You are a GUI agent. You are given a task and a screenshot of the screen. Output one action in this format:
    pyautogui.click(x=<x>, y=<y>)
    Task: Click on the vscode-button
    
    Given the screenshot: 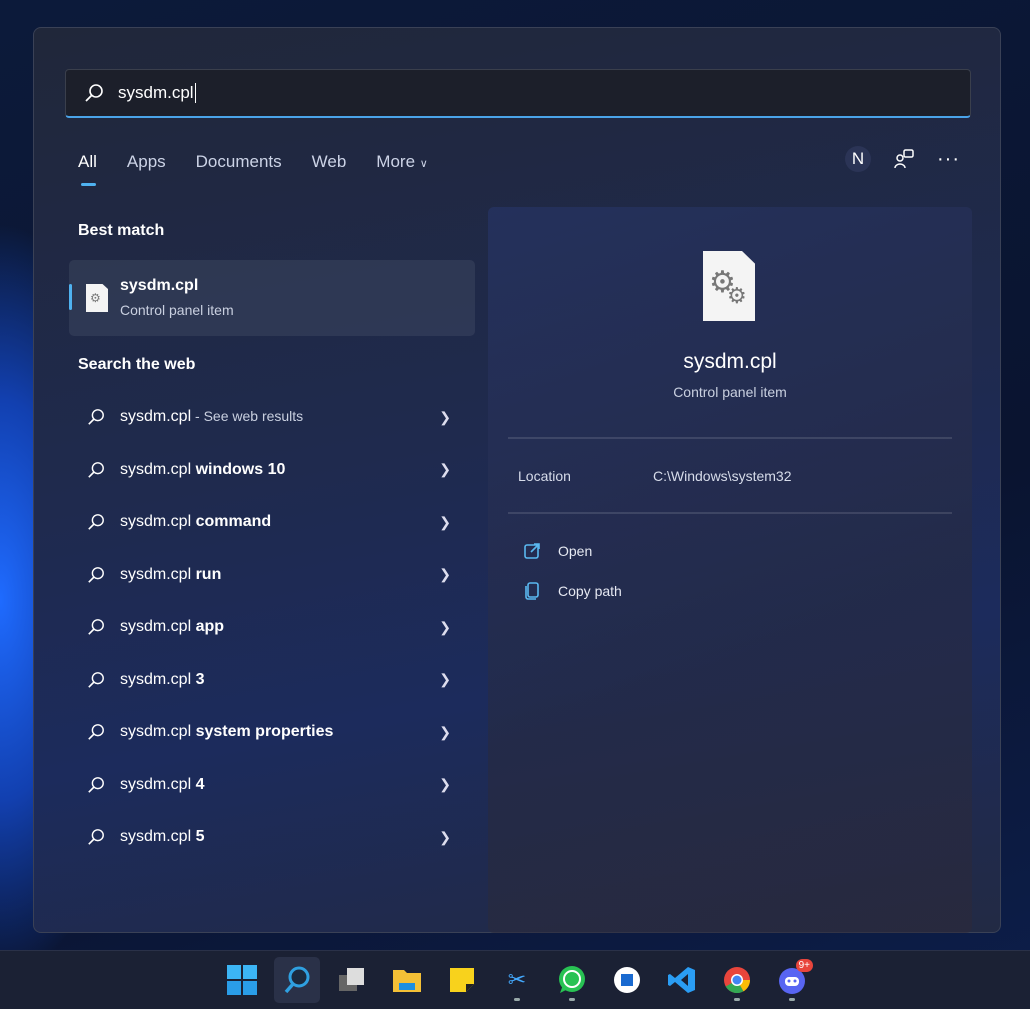 What is the action you would take?
    pyautogui.click(x=682, y=980)
    